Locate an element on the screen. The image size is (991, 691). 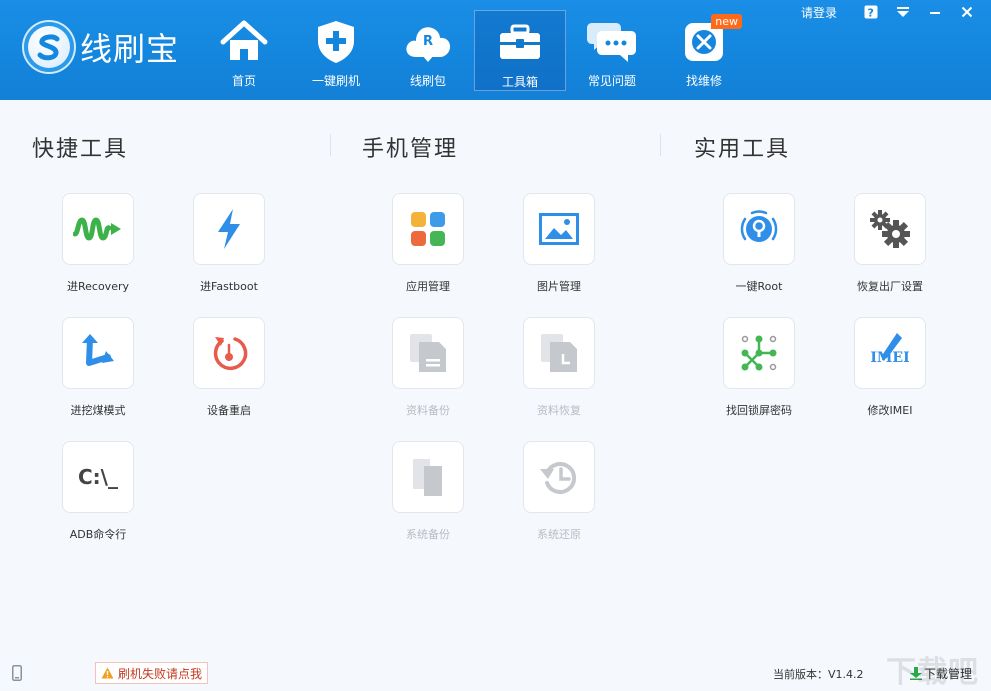
nav-home-label: 首页 is located at coordinates (243, 81).